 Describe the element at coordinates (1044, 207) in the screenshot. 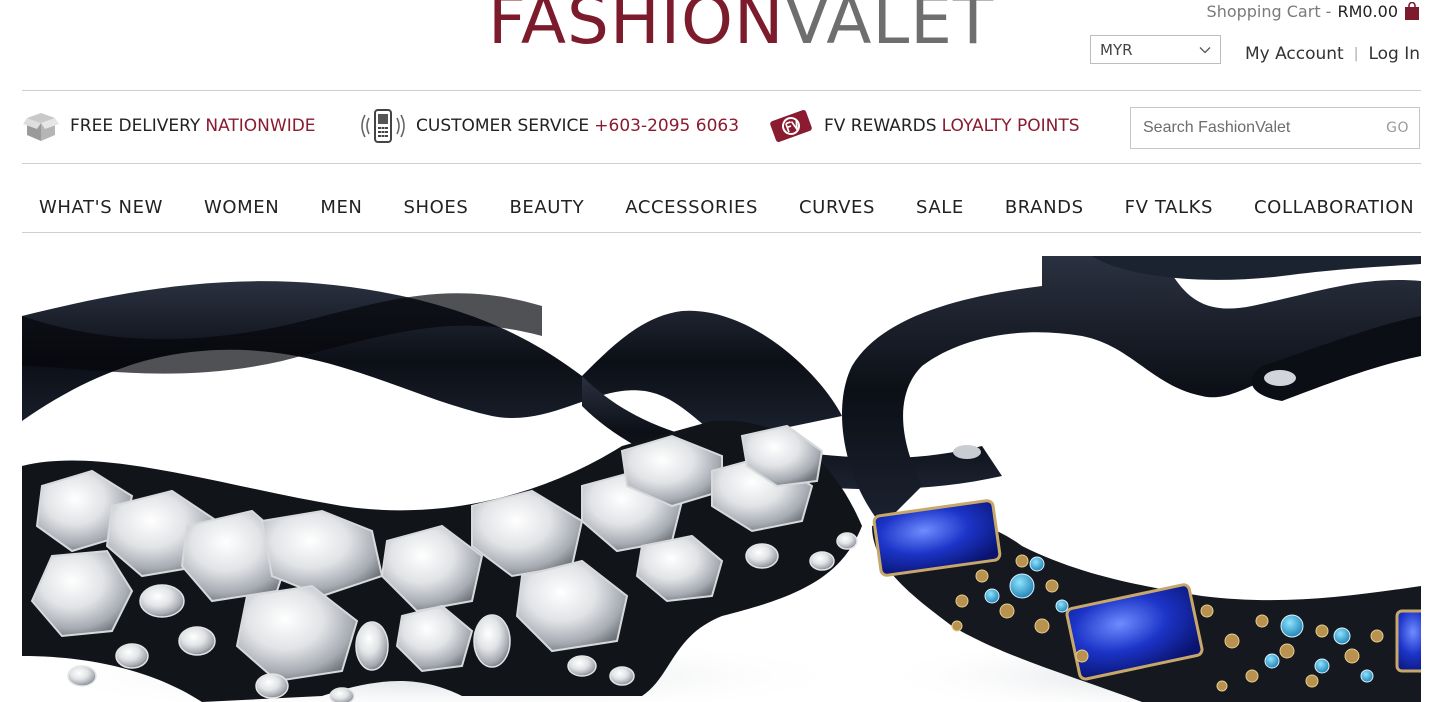

I see `nav-item-brands: BRANDS` at that location.